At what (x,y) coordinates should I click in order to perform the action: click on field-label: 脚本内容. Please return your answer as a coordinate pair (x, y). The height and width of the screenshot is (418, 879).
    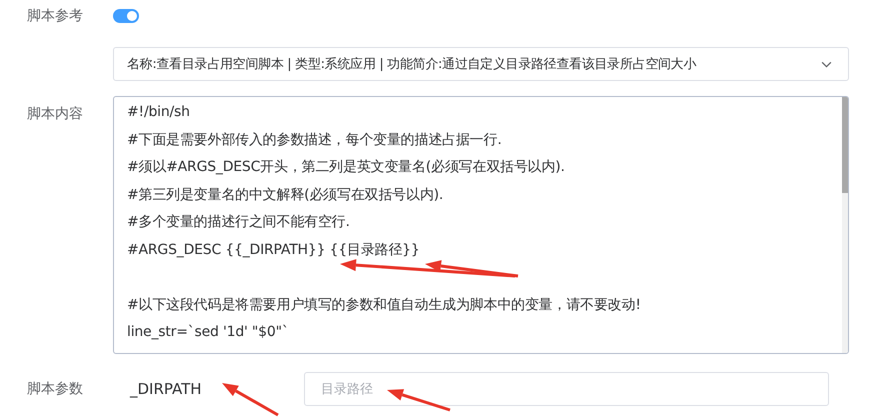
    Looking at the image, I should click on (55, 114).